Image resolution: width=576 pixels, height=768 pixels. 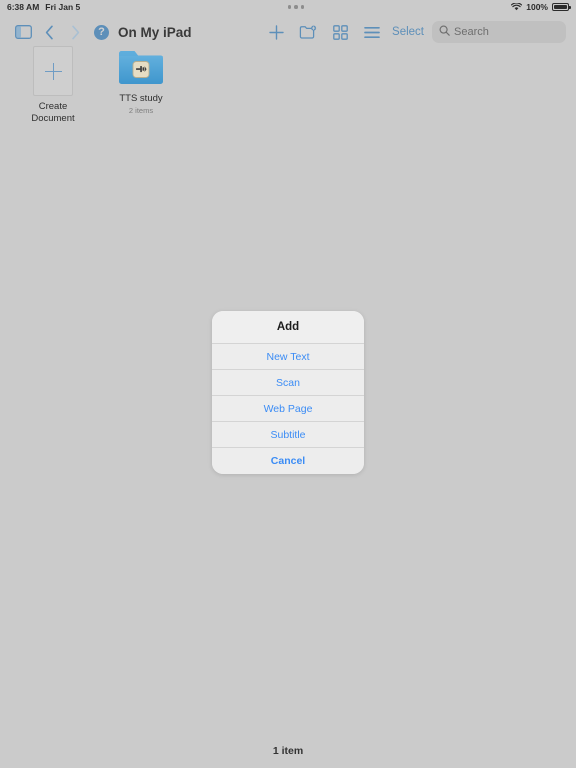 What do you see at coordinates (141, 110) in the screenshot?
I see `folder-item-count: 2 items` at bounding box center [141, 110].